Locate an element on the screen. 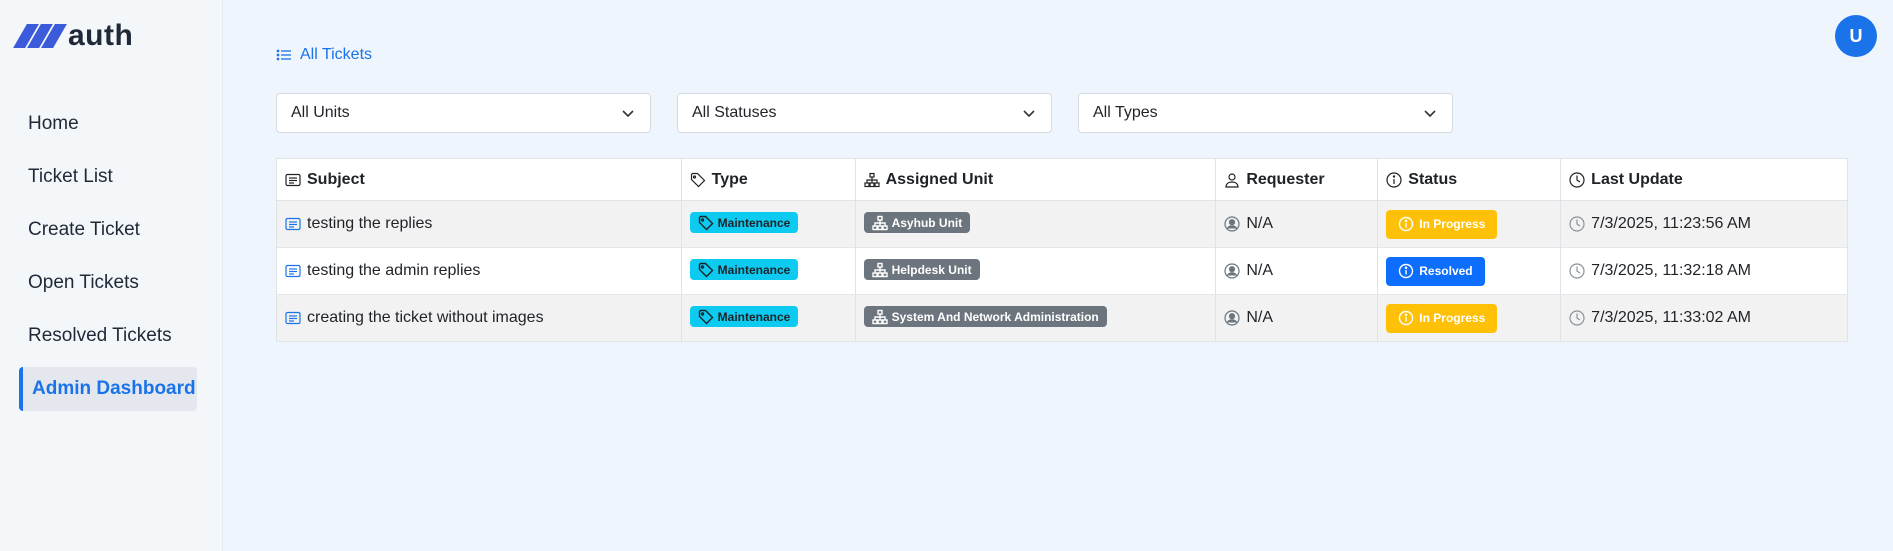 The image size is (1893, 551). unit-badge-label: Asyhub Unit is located at coordinates (927, 222).